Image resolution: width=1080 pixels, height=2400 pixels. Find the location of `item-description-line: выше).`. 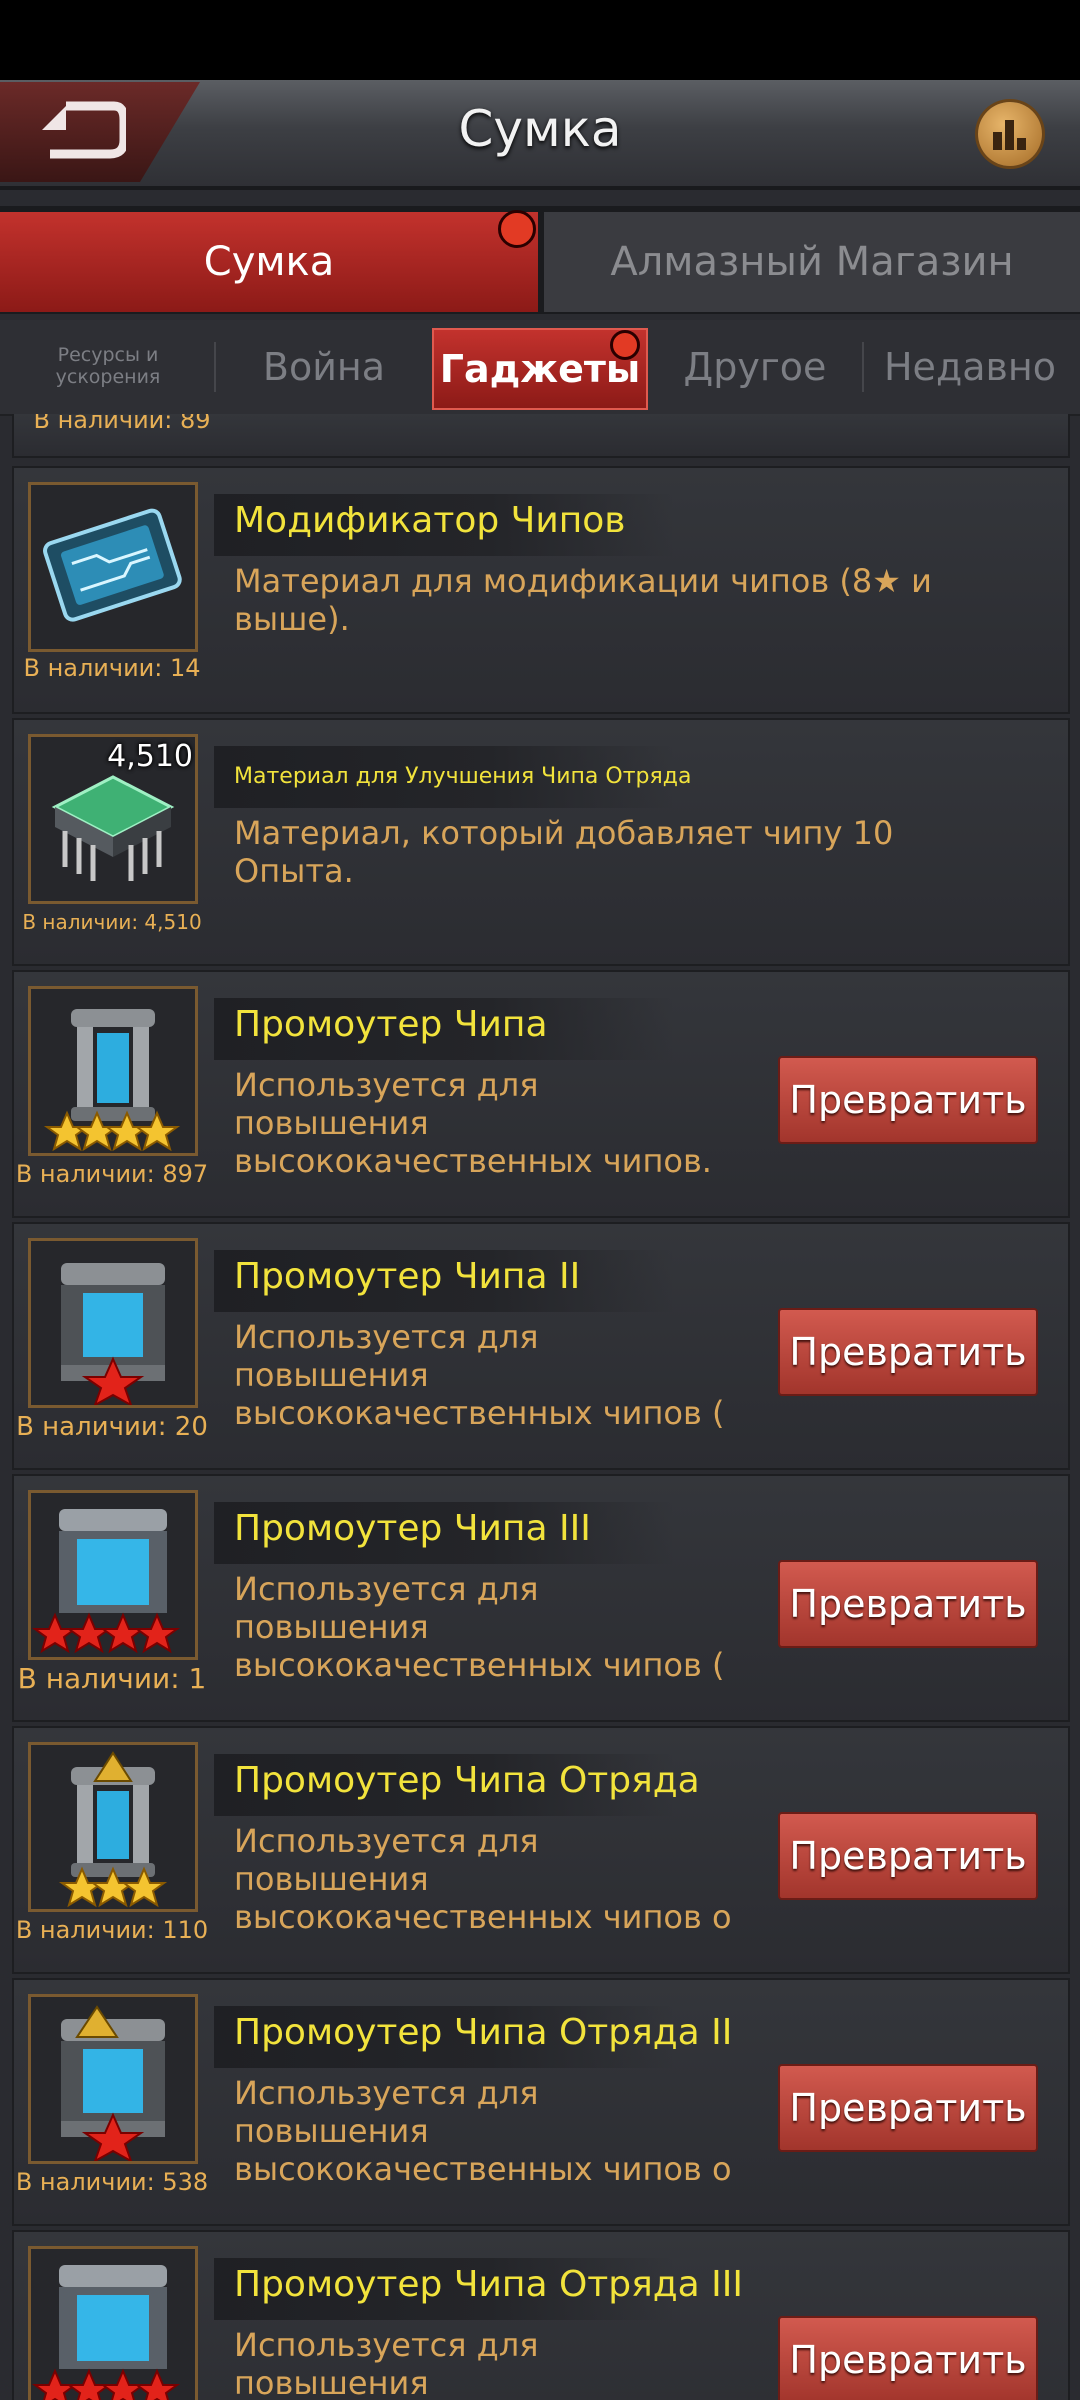

item-description-line: выше). is located at coordinates (292, 619).